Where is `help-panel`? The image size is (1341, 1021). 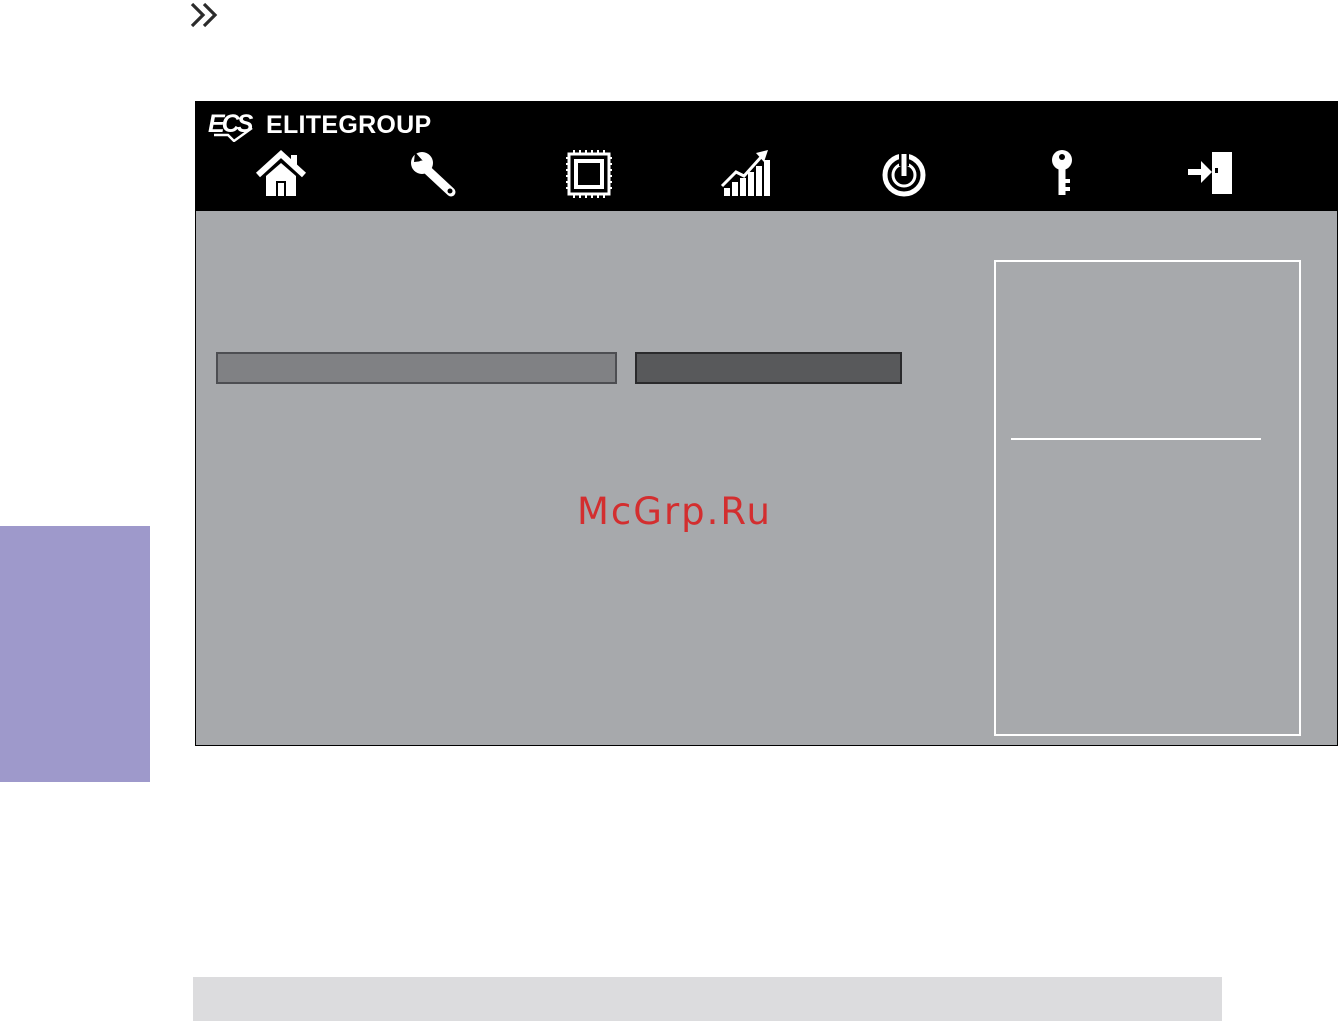
help-panel is located at coordinates (1147, 498).